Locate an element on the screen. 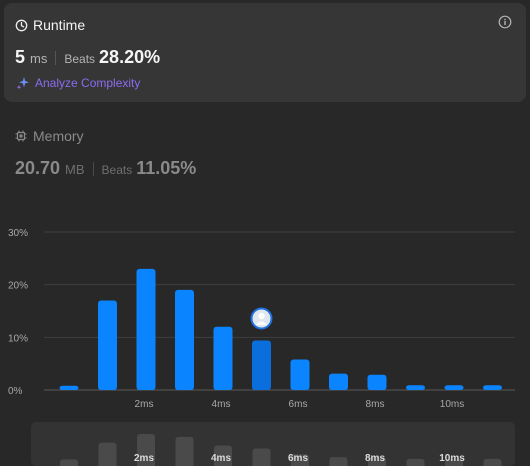 The width and height of the screenshot is (530, 466). x-tick-label: 8ms is located at coordinates (375, 404).